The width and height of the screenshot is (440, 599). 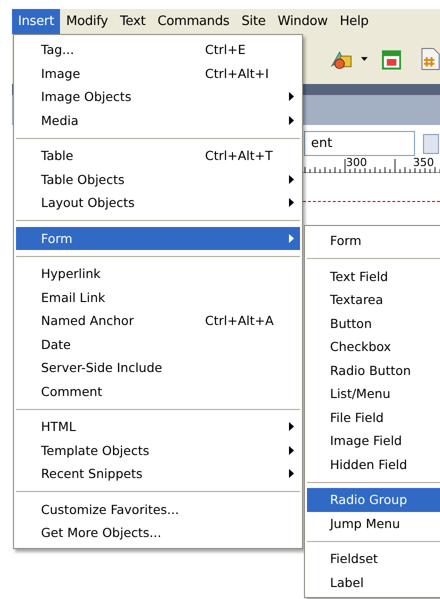 What do you see at coordinates (373, 523) in the screenshot?
I see `menu-item: Jump Menu` at bounding box center [373, 523].